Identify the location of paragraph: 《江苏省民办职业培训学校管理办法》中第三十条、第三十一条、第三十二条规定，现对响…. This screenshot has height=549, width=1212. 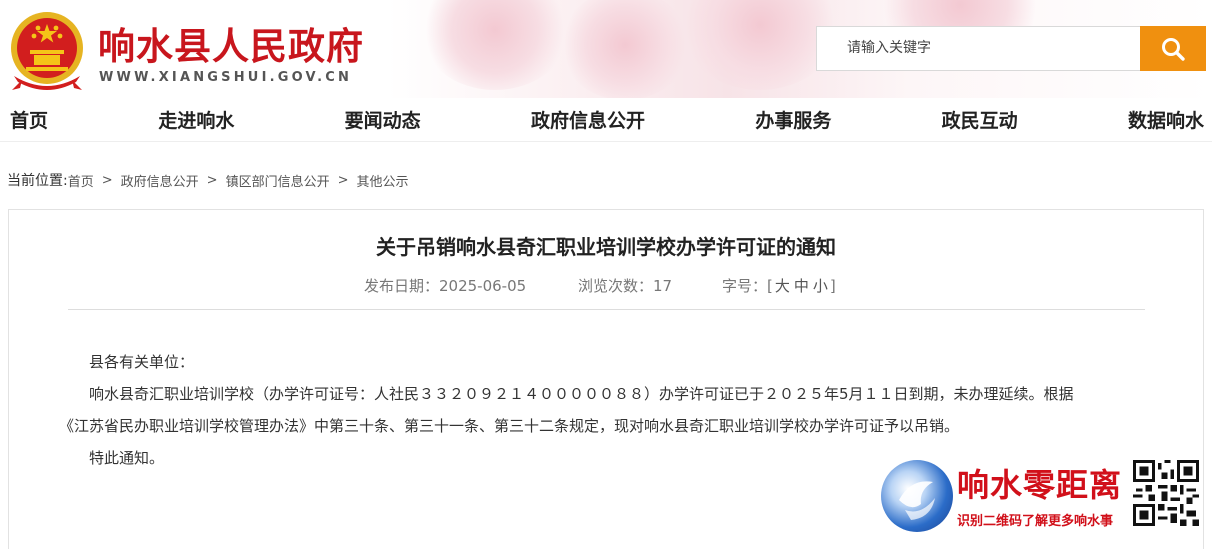
(509, 426).